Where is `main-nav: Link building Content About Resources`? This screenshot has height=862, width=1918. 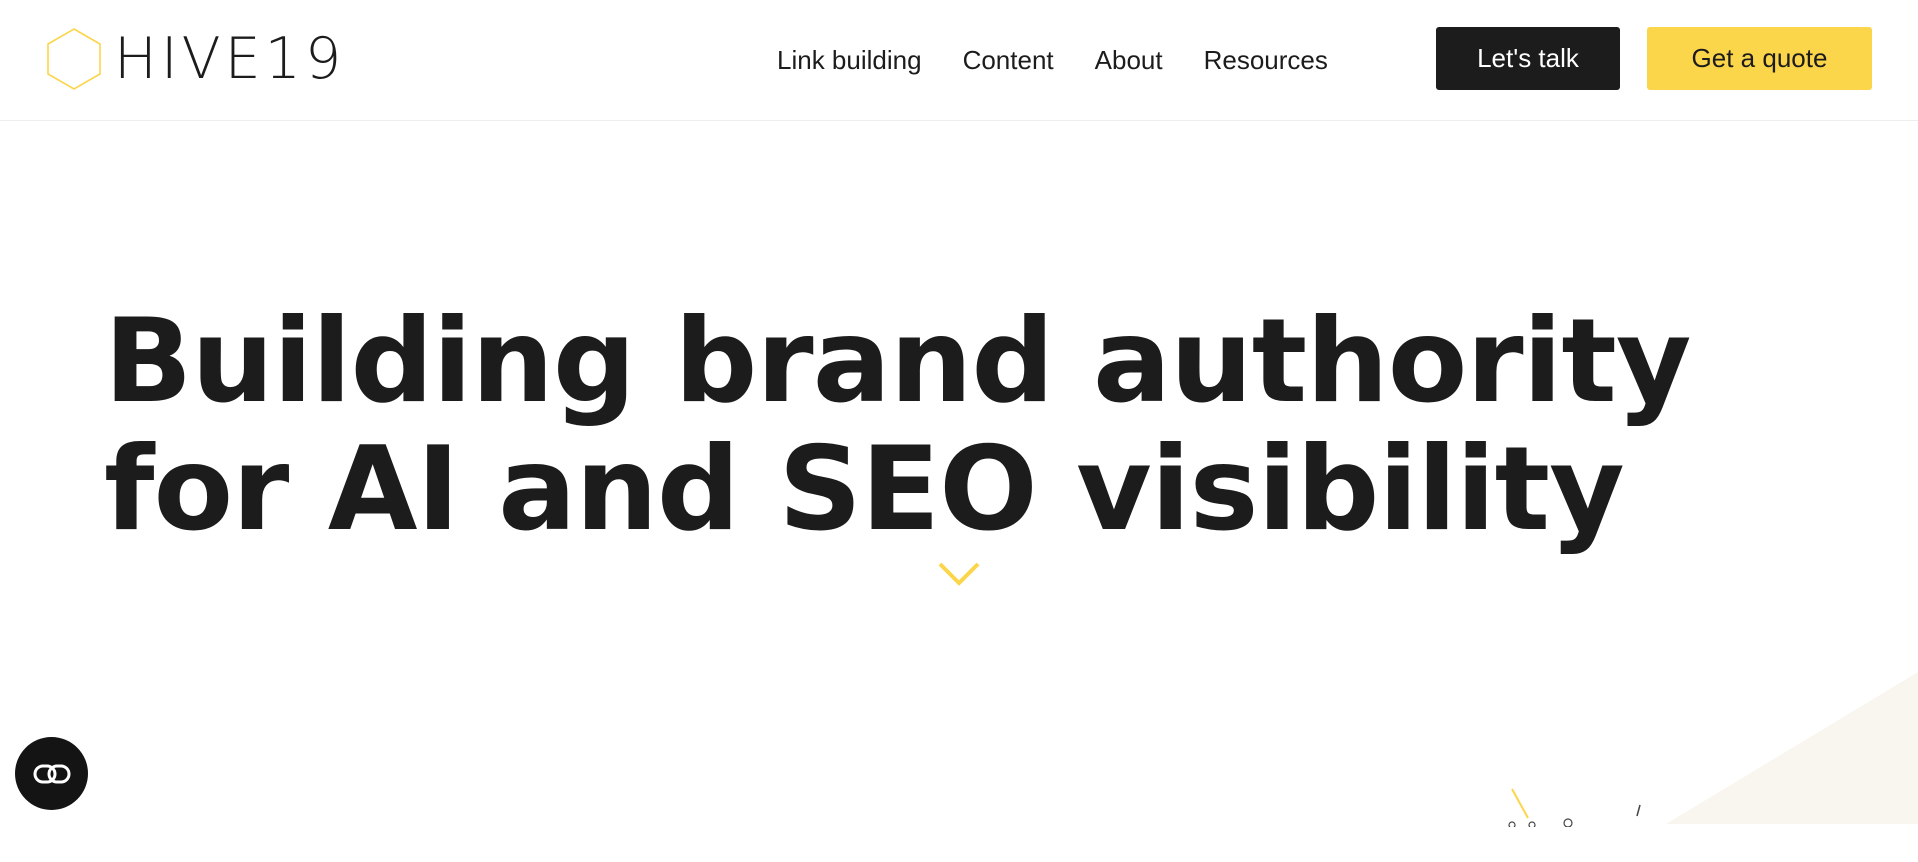 main-nav: Link building Content About Resources is located at coordinates (1073, 60).